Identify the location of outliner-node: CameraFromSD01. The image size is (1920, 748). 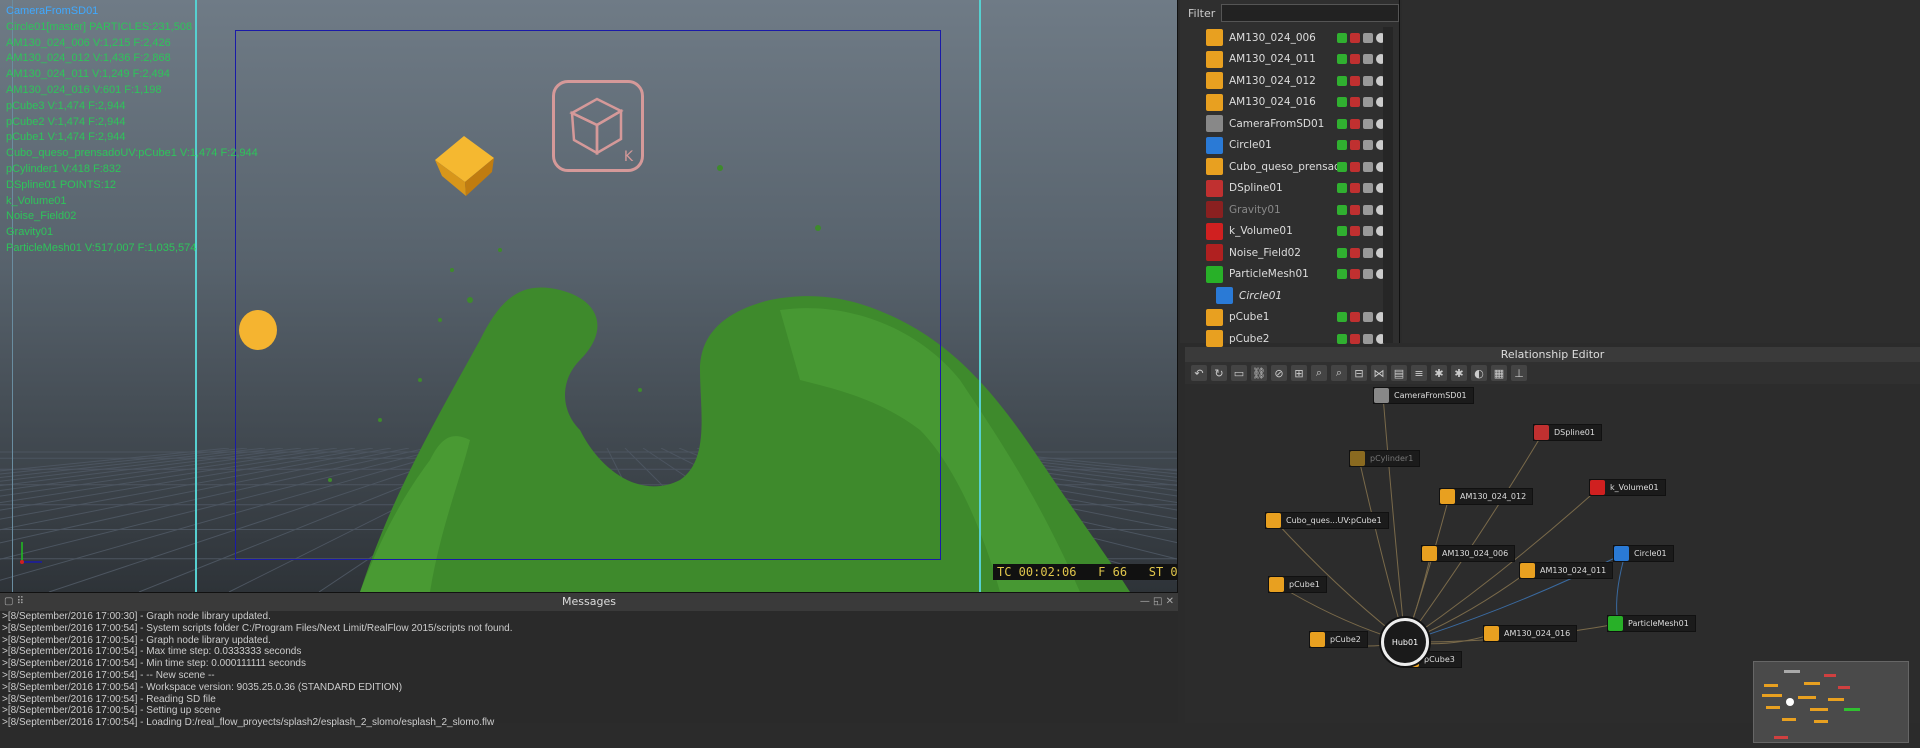
(1290, 124).